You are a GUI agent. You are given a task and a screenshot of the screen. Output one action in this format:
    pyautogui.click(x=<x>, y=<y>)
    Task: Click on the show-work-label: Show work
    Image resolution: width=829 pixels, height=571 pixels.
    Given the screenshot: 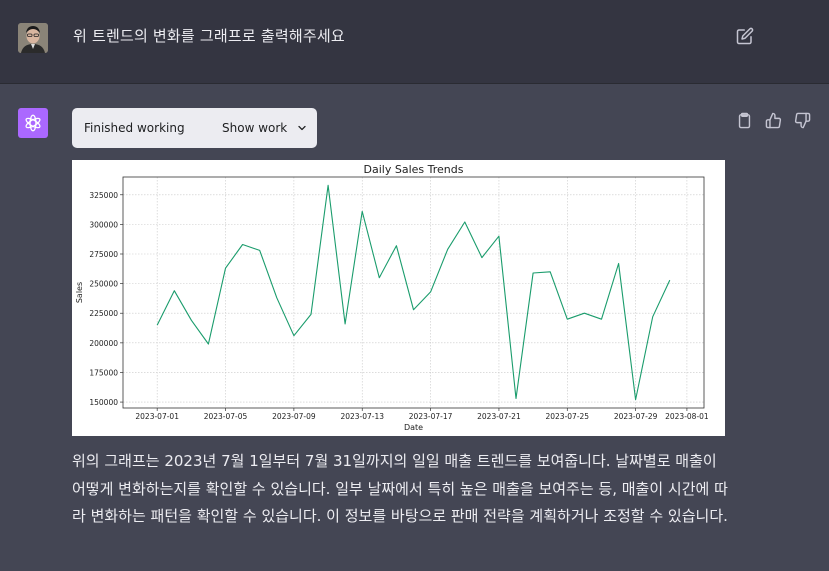 What is the action you would take?
    pyautogui.click(x=255, y=128)
    